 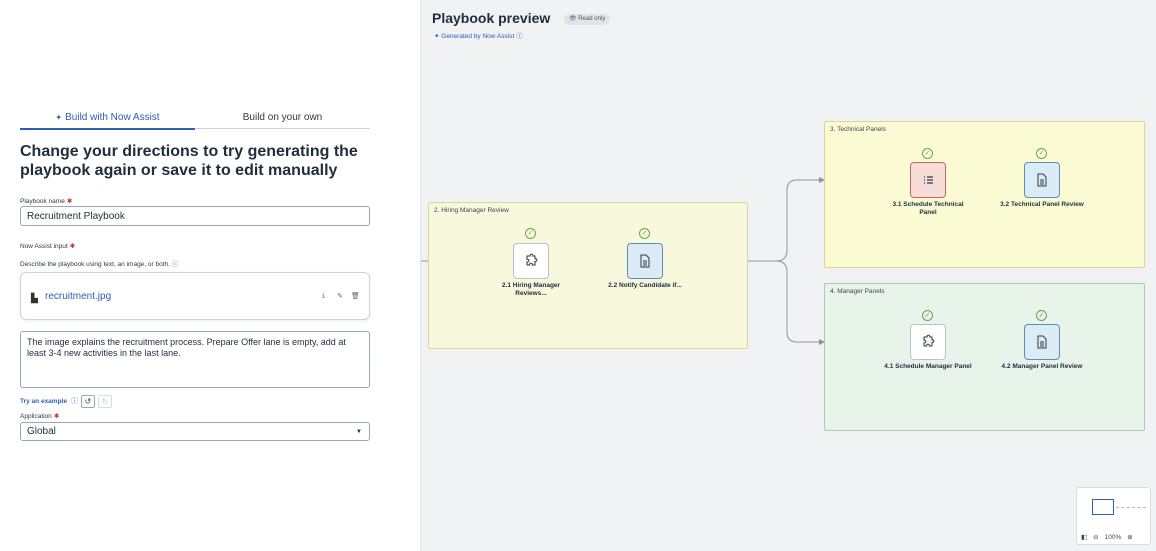 What do you see at coordinates (76, 216) in the screenshot?
I see `input-value: Recruitment Playbook` at bounding box center [76, 216].